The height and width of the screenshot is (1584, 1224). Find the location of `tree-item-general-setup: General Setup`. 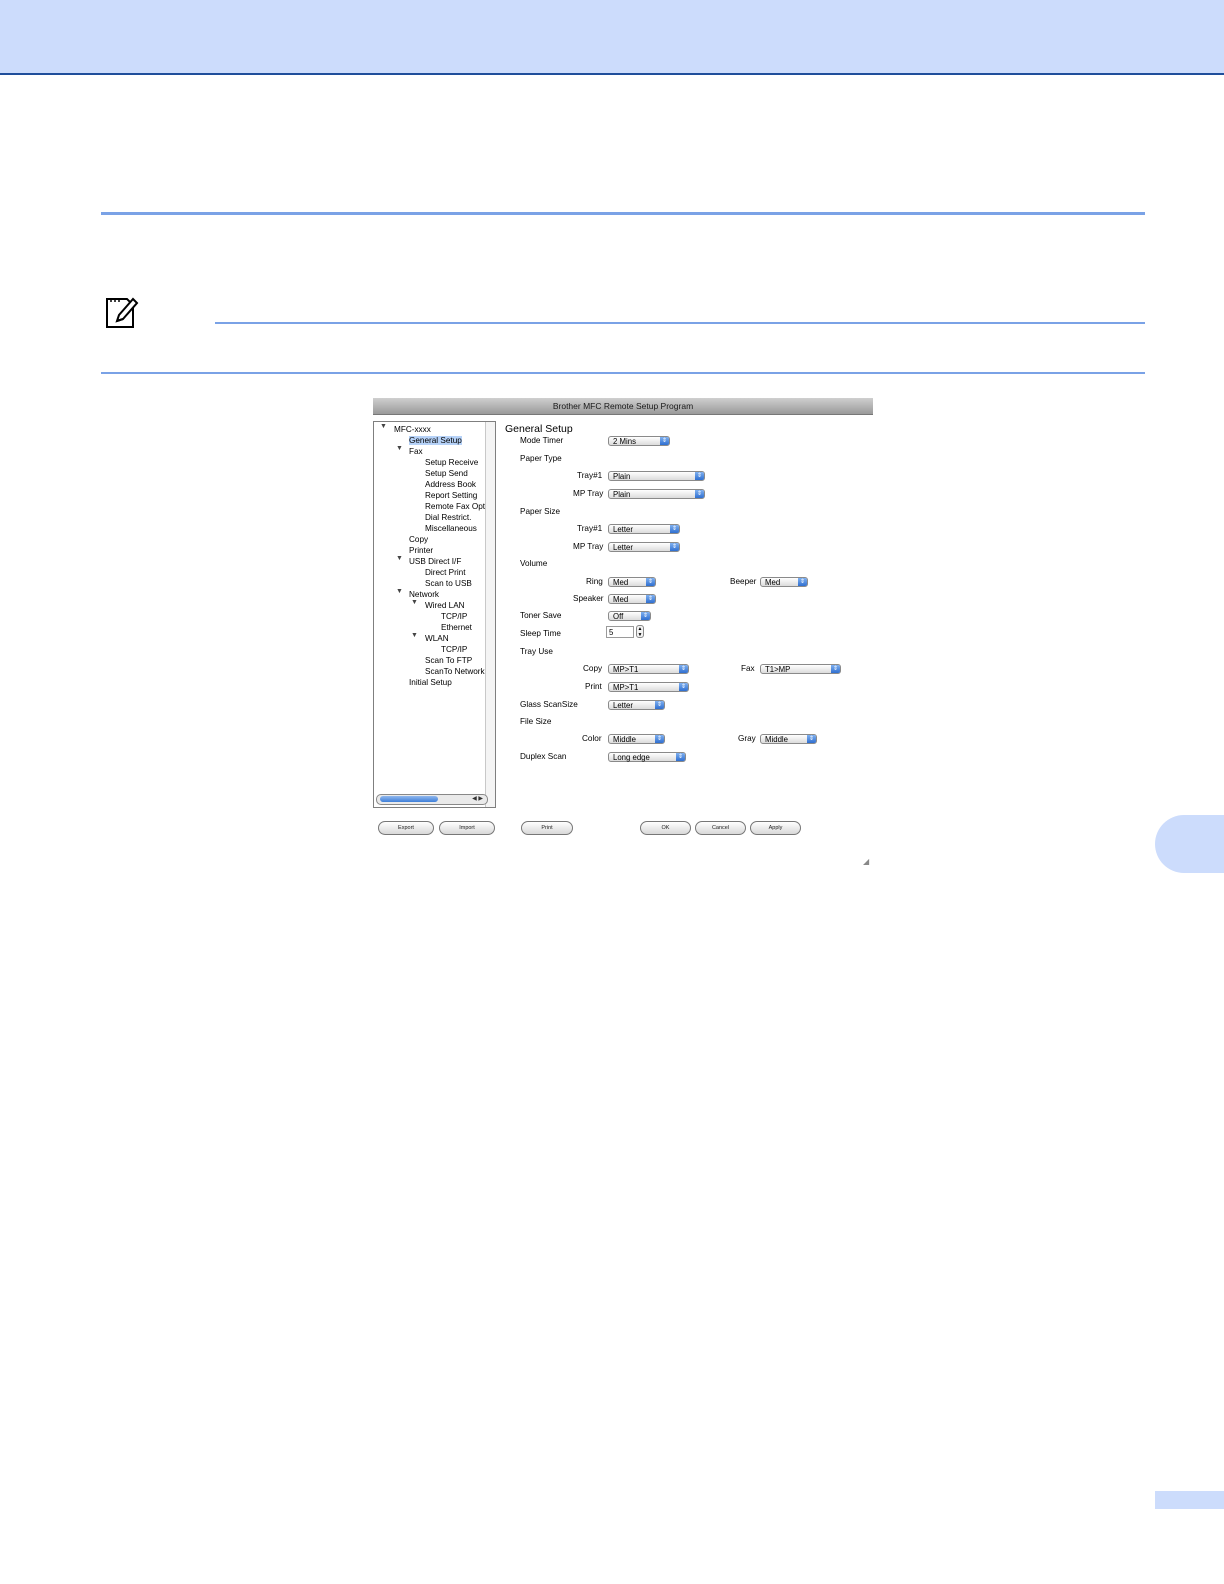

tree-item-general-setup: General Setup is located at coordinates (435, 441).